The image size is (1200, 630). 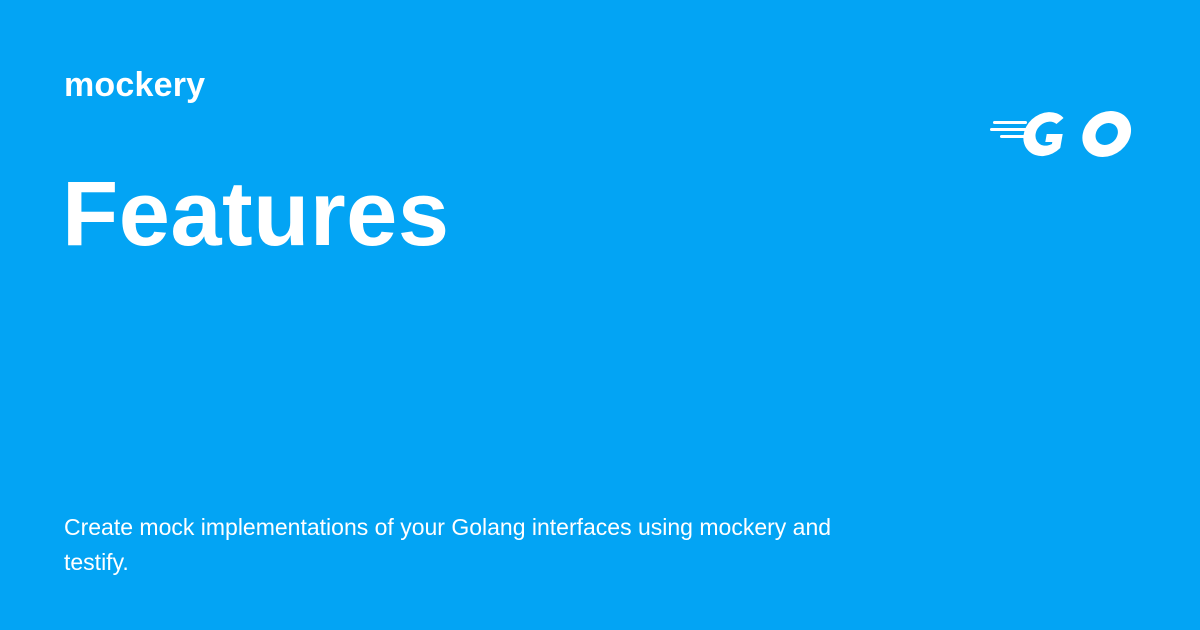 What do you see at coordinates (1061, 134) in the screenshot?
I see `go-logo-icon` at bounding box center [1061, 134].